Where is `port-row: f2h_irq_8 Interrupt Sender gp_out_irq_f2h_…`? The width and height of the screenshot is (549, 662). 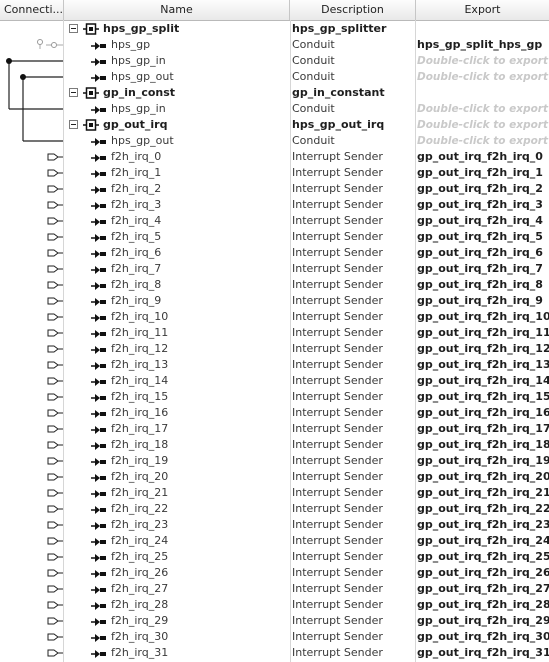
port-row: f2h_irq_8 Interrupt Sender gp_out_irq_f2h_… is located at coordinates (274, 285).